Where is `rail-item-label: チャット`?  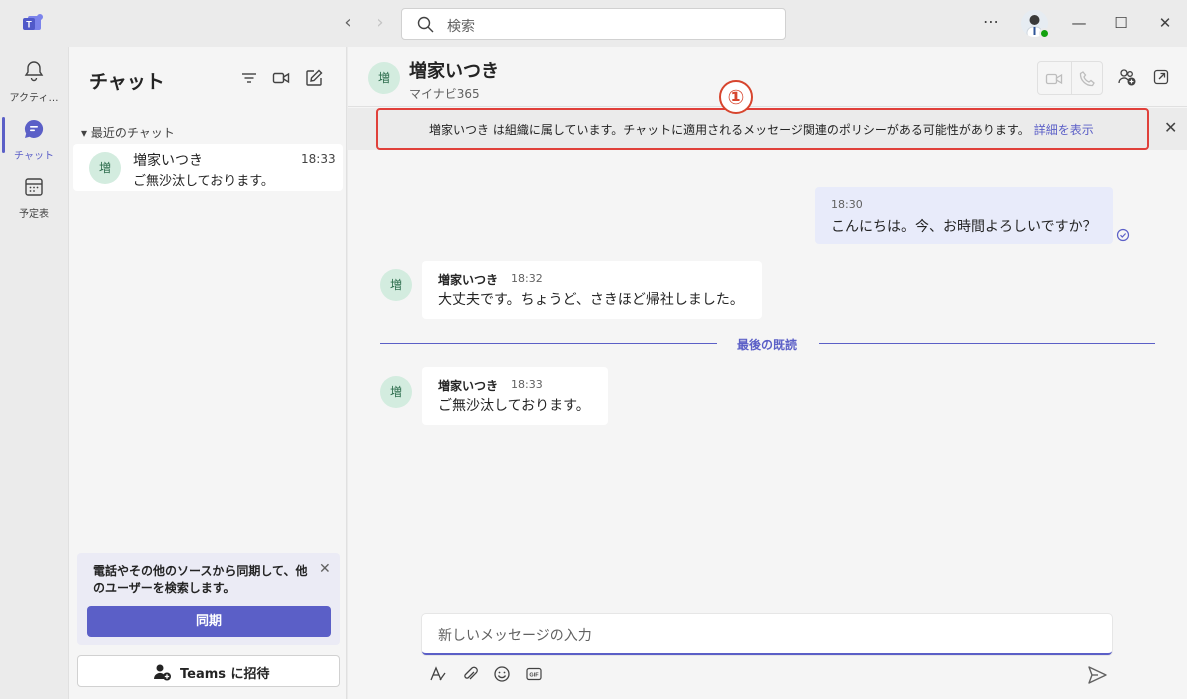
rail-item-label: チャット is located at coordinates (34, 156).